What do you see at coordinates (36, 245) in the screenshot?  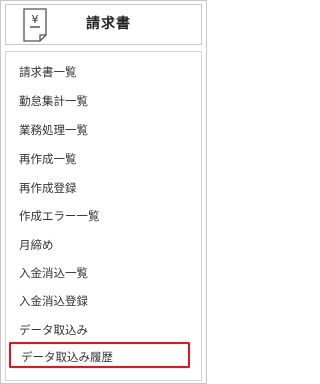 I see `menu-item-monthly-closing: 月締め` at bounding box center [36, 245].